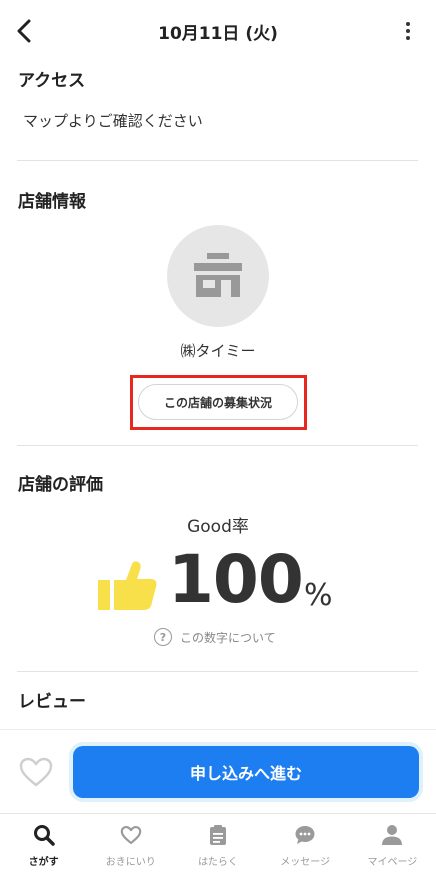 The image size is (436, 880). I want to click on tab-work: はたらく, so click(217, 847).